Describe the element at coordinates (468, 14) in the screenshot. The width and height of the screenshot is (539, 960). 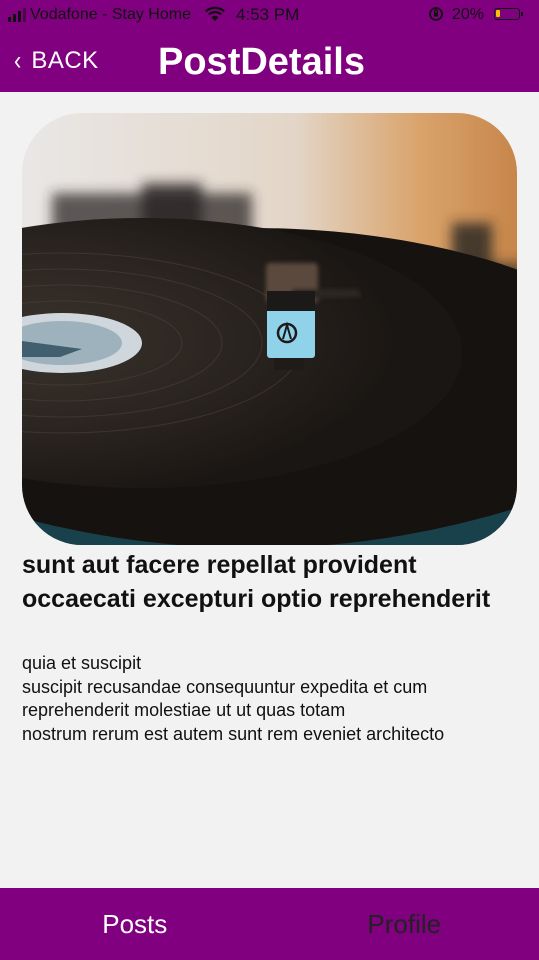
I see `battery-percentage: 20%` at that location.